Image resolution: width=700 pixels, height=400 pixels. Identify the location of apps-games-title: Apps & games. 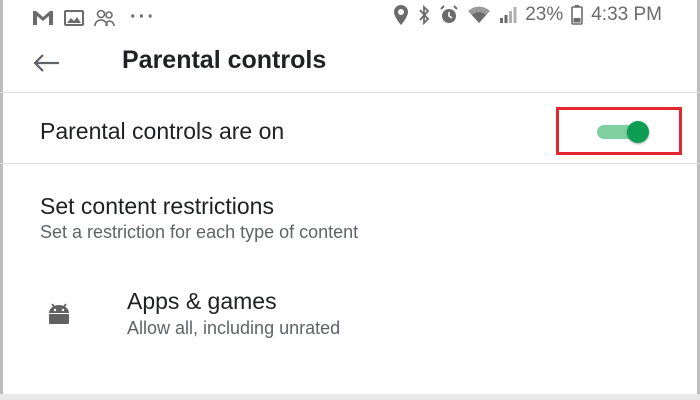
(202, 301).